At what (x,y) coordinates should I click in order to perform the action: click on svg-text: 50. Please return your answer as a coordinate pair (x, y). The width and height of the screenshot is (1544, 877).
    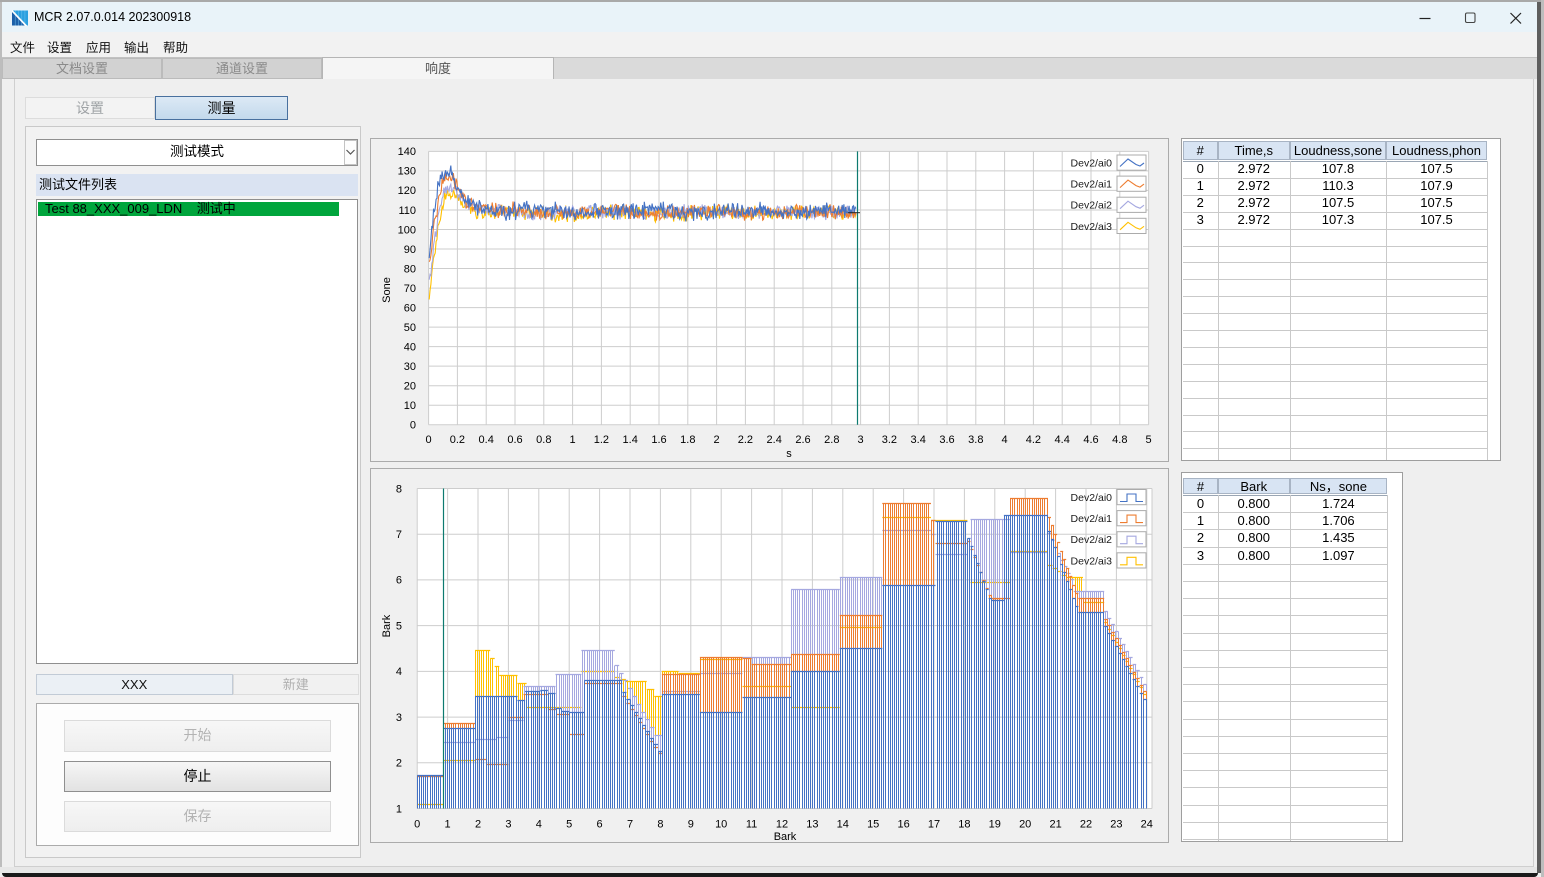
    Looking at the image, I should click on (410, 328).